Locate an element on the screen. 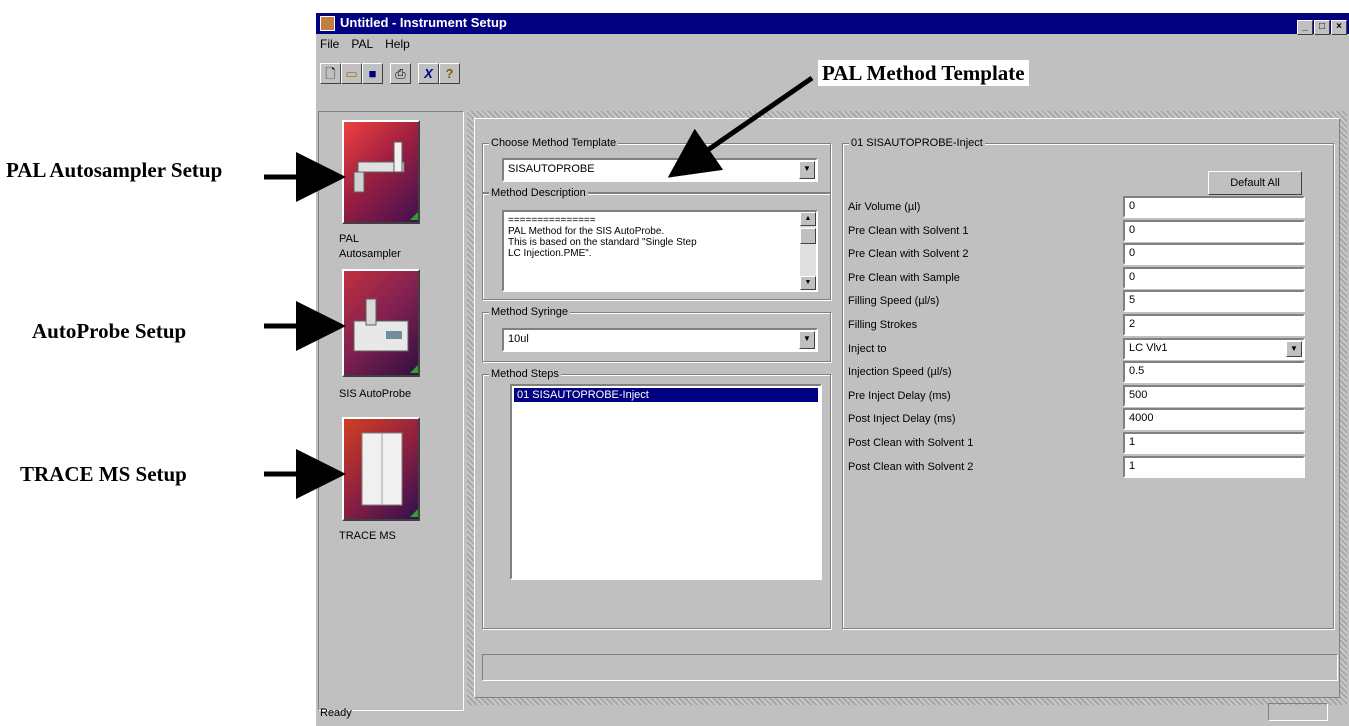 This screenshot has height=726, width=1349. window-title: Untitled - Instrument Setup is located at coordinates (423, 22).